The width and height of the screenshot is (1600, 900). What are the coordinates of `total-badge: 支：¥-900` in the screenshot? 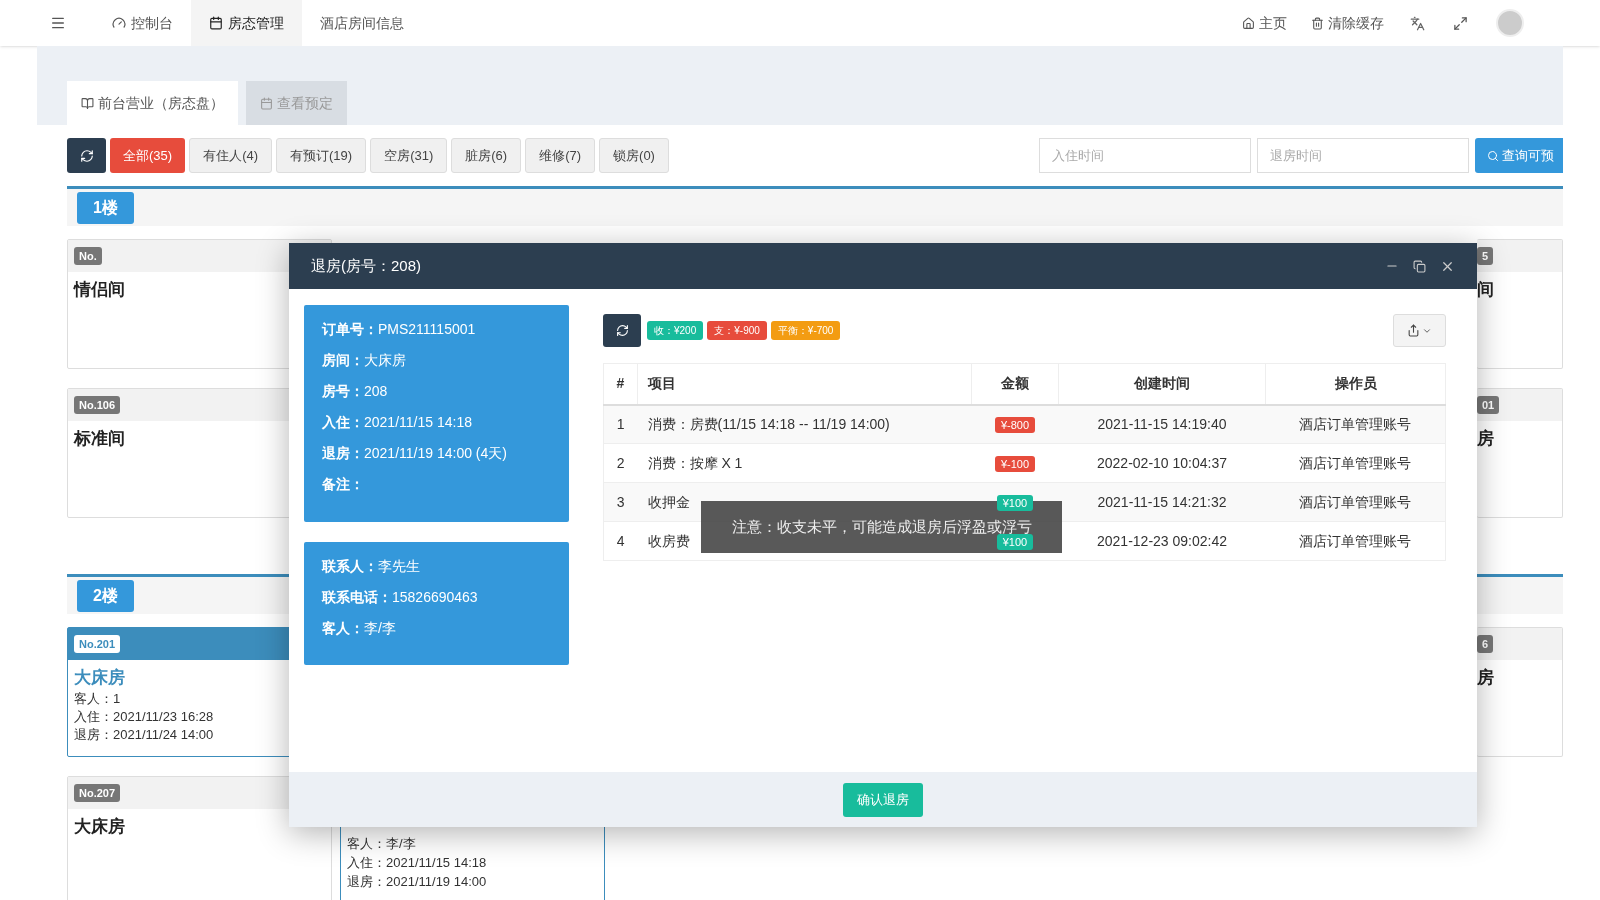 It's located at (737, 330).